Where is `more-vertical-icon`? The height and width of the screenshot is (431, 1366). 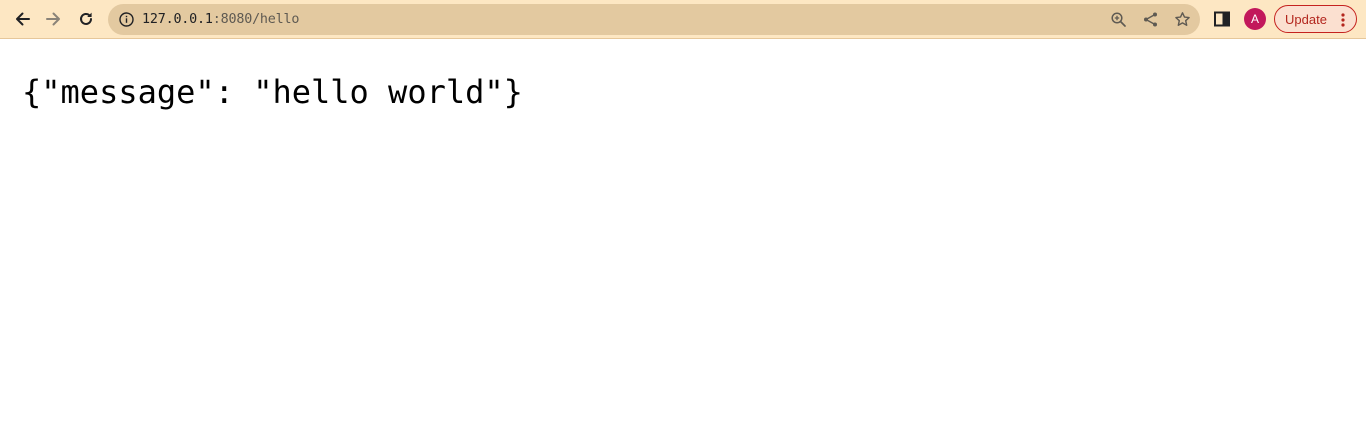 more-vertical-icon is located at coordinates (1343, 20).